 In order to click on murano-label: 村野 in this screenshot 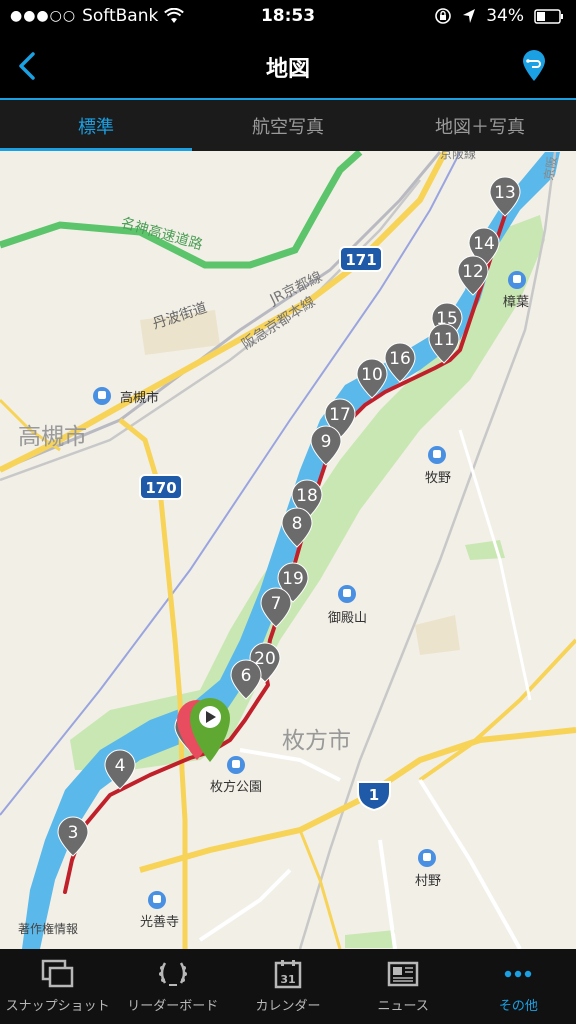, I will do `click(428, 881)`.